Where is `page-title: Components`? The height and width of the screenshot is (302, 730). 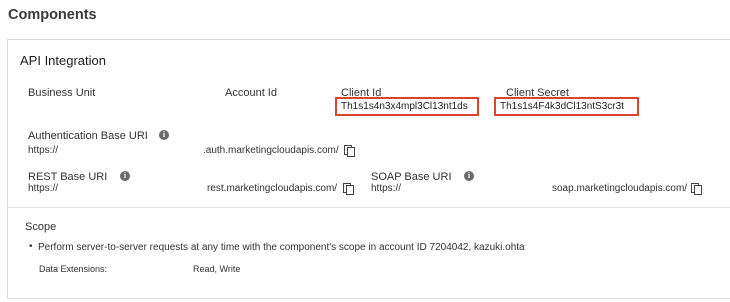
page-title: Components is located at coordinates (52, 15).